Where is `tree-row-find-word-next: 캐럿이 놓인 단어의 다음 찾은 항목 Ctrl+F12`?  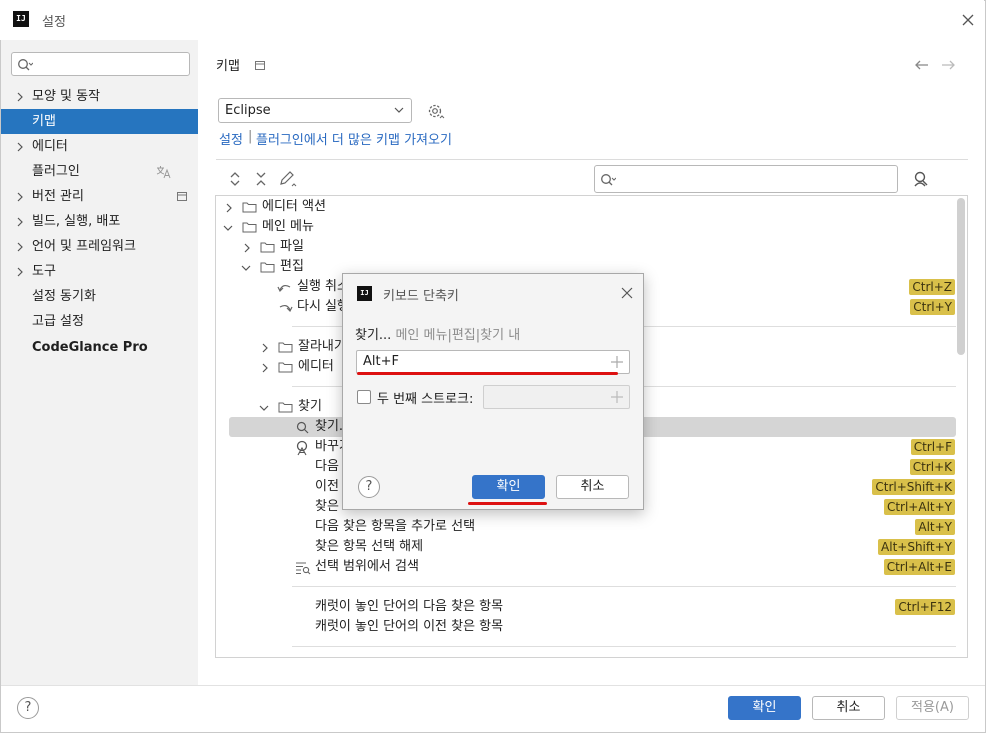
tree-row-find-word-next: 캐럿이 놓인 단어의 다음 찾은 항목 Ctrl+F12 is located at coordinates (586, 607).